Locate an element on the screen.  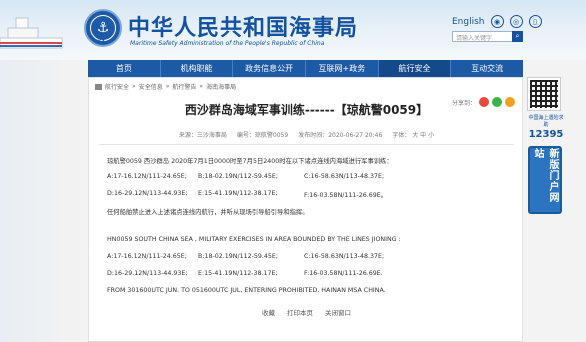
article-footer: 收藏 打印本页 关闭窗口 is located at coordinates (306, 312).